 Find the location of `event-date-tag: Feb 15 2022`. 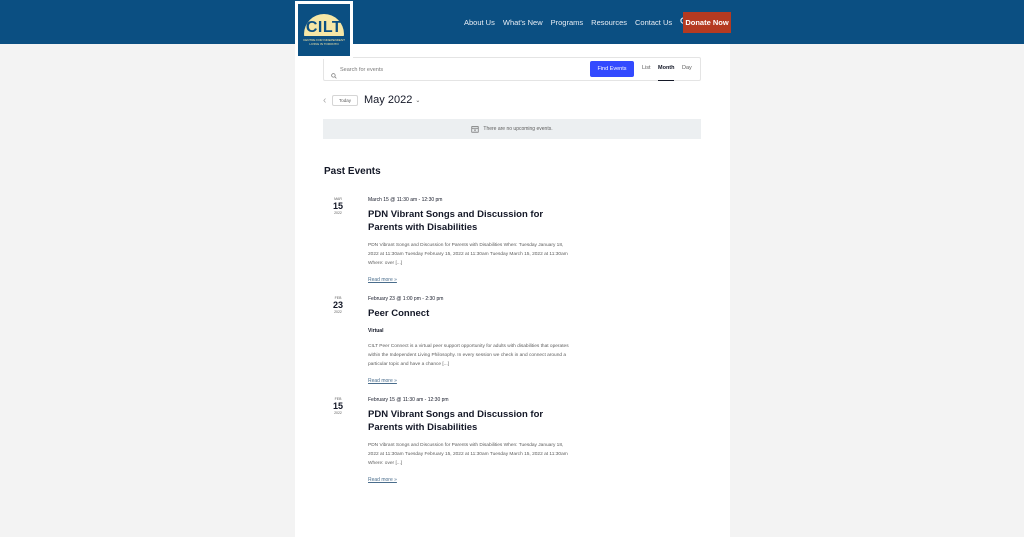

event-date-tag: Feb 15 2022 is located at coordinates (338, 406).